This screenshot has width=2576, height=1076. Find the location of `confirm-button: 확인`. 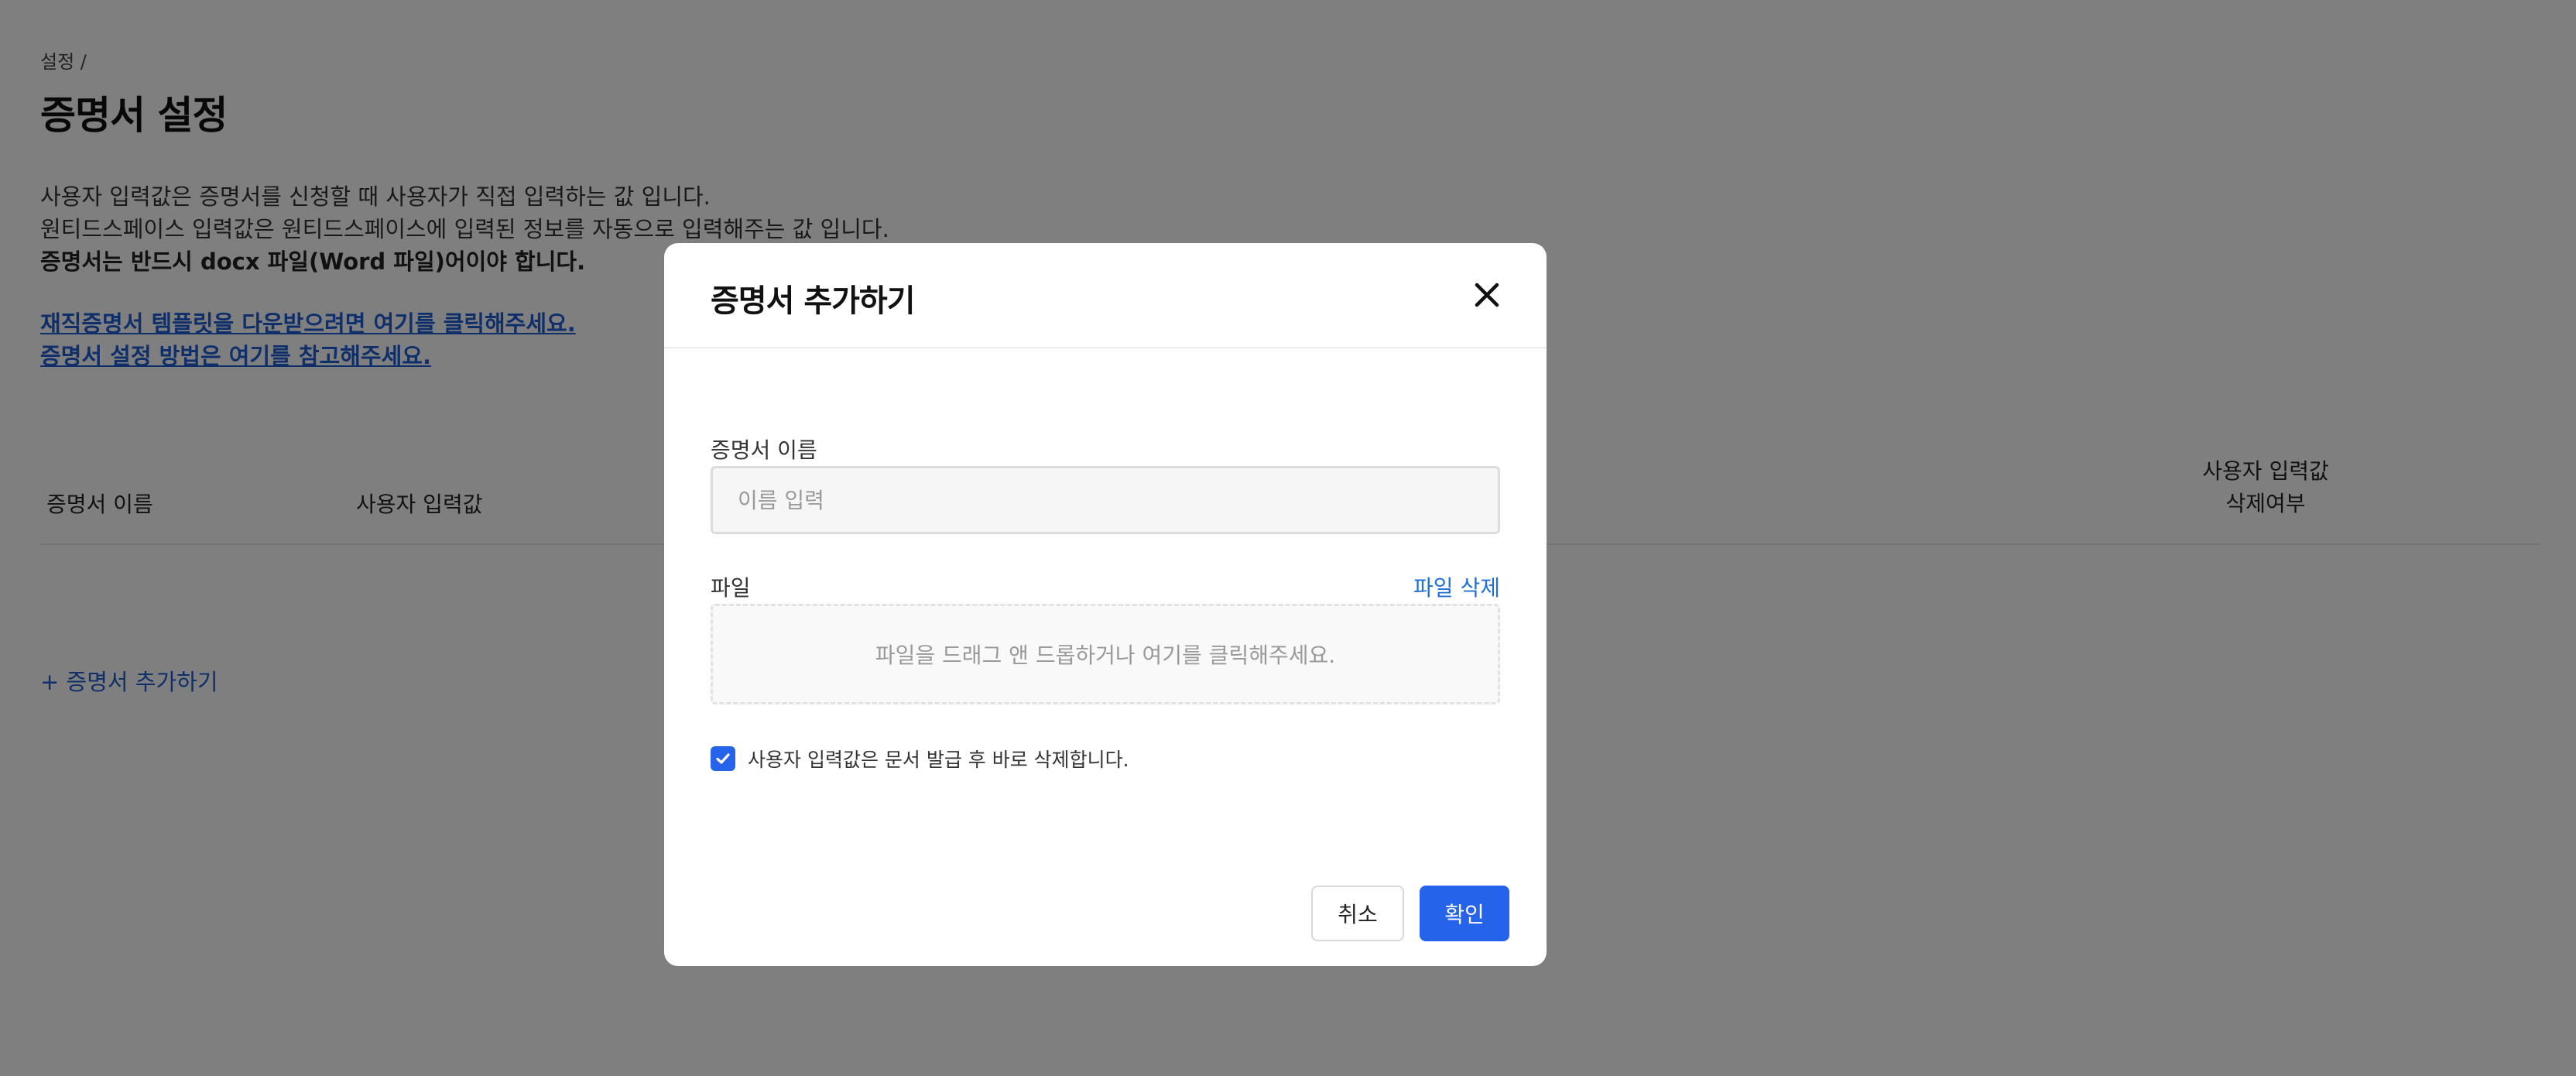

confirm-button: 확인 is located at coordinates (1464, 913).